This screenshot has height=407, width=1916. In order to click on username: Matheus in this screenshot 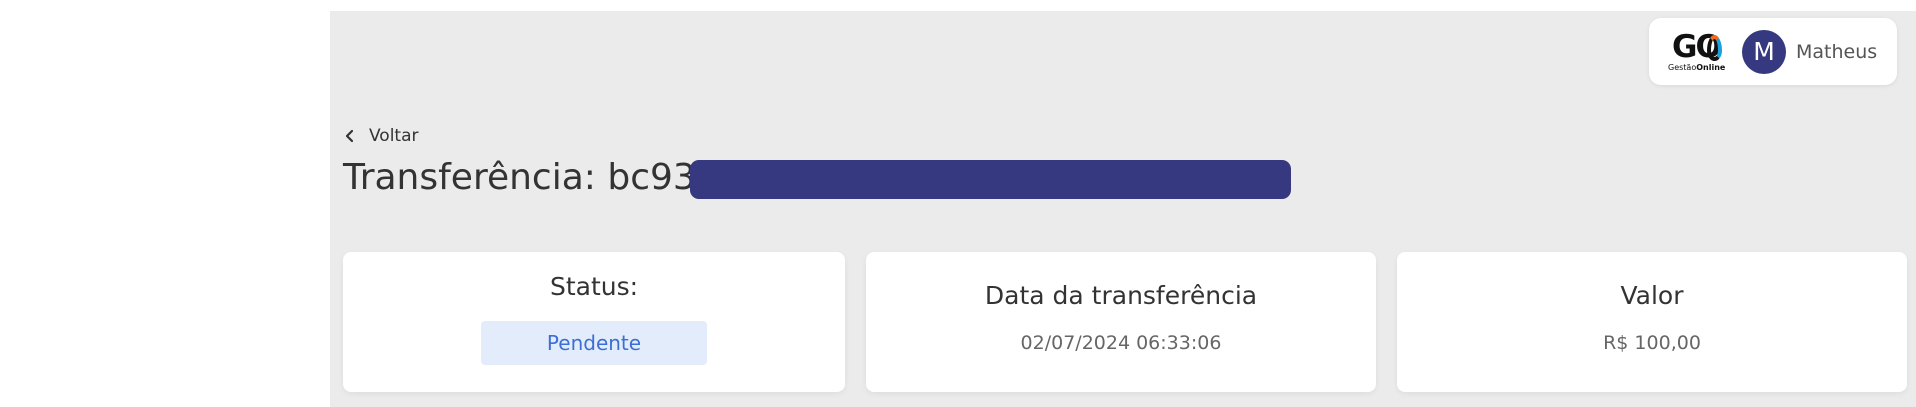, I will do `click(1836, 52)`.